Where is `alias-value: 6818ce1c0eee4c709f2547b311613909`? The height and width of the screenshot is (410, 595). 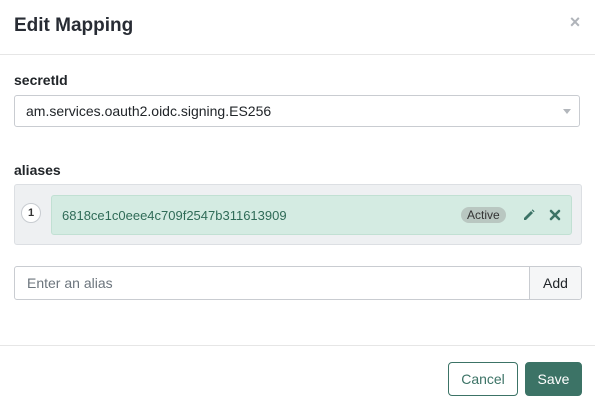
alias-value: 6818ce1c0eee4c709f2547b311613909 is located at coordinates (174, 215).